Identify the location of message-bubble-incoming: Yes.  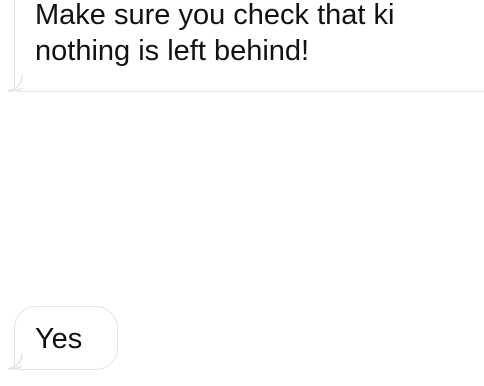
(62, 338).